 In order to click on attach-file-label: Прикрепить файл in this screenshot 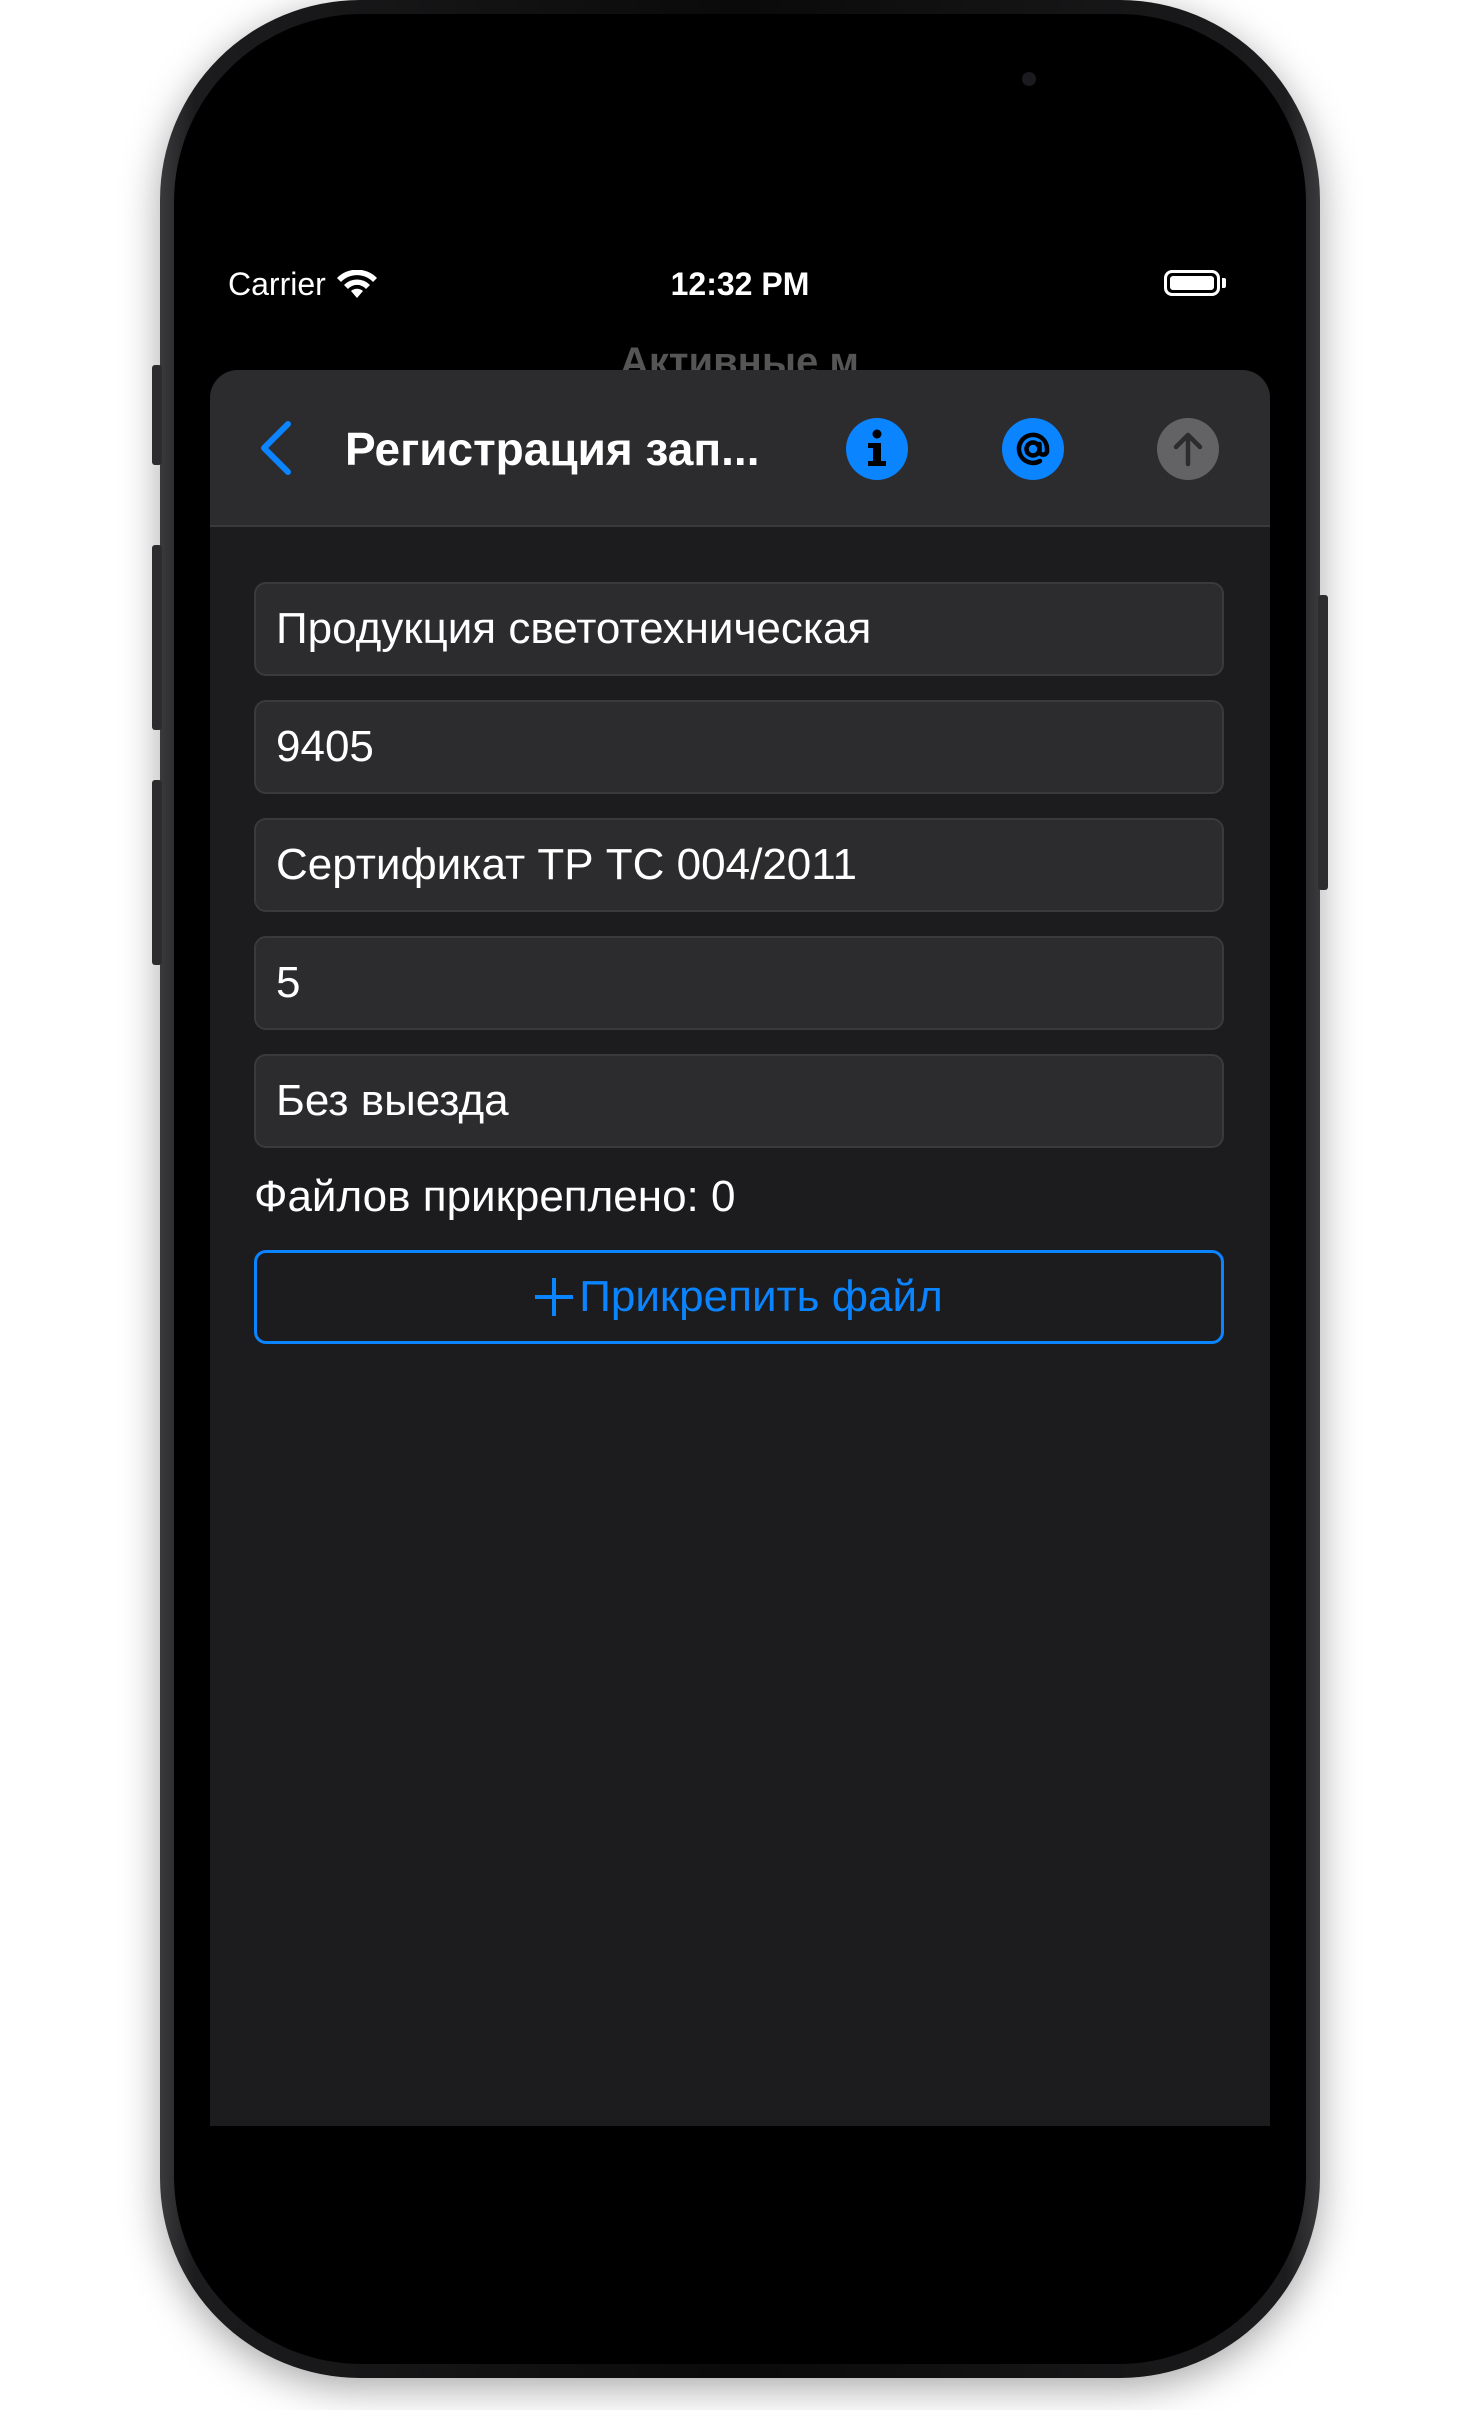, I will do `click(761, 1296)`.